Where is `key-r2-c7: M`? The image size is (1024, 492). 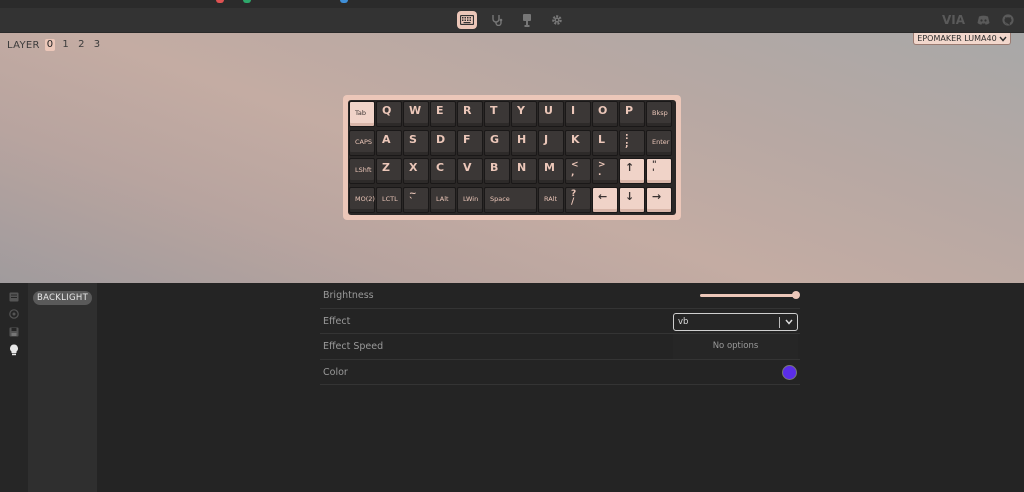
key-r2-c7: M is located at coordinates (551, 171).